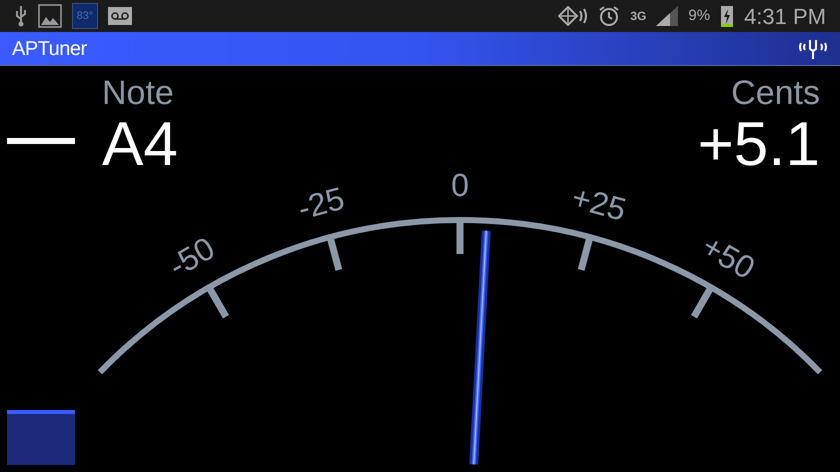 This screenshot has height=472, width=840. What do you see at coordinates (41, 437) in the screenshot?
I see `input-level-meter` at bounding box center [41, 437].